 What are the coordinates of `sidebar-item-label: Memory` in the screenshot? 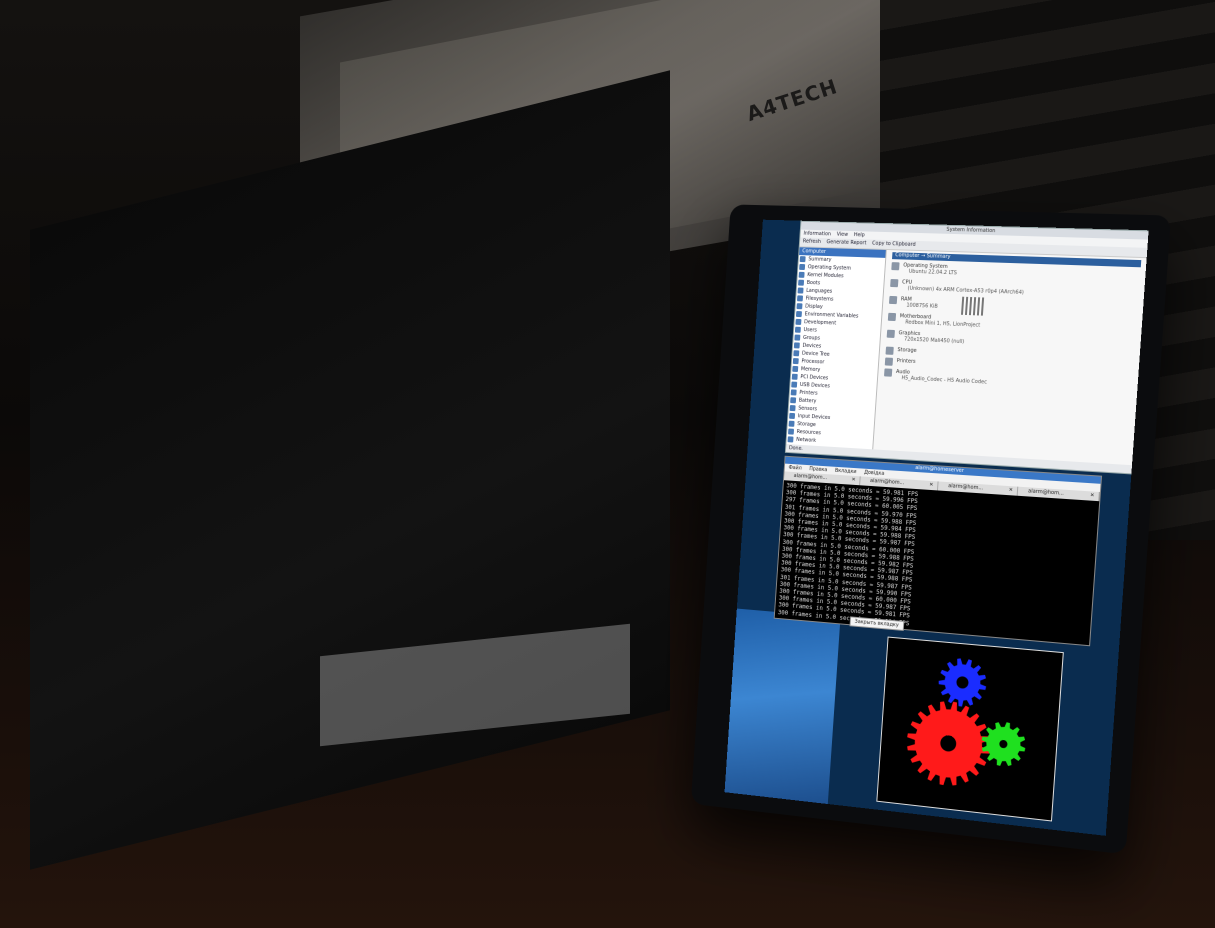 It's located at (811, 369).